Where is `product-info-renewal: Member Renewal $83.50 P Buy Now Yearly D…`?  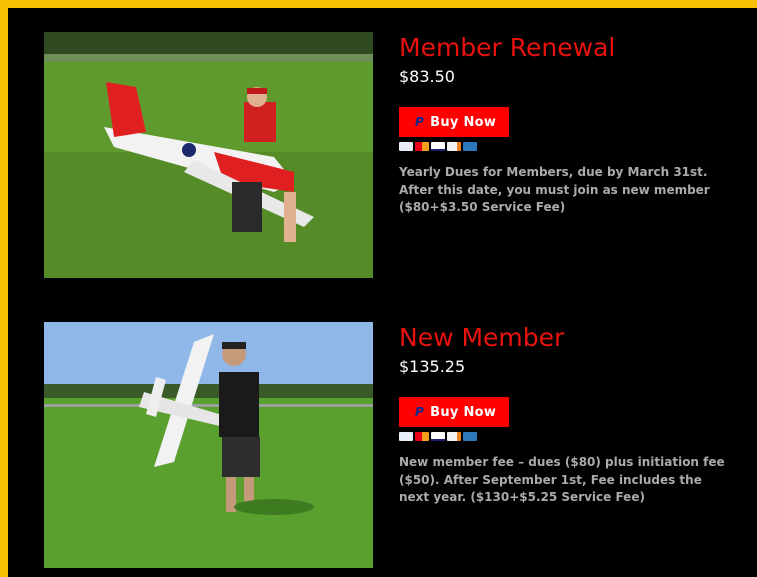
product-info-renewal: Member Renewal $83.50 P Buy Now Yearly D… is located at coordinates (574, 124).